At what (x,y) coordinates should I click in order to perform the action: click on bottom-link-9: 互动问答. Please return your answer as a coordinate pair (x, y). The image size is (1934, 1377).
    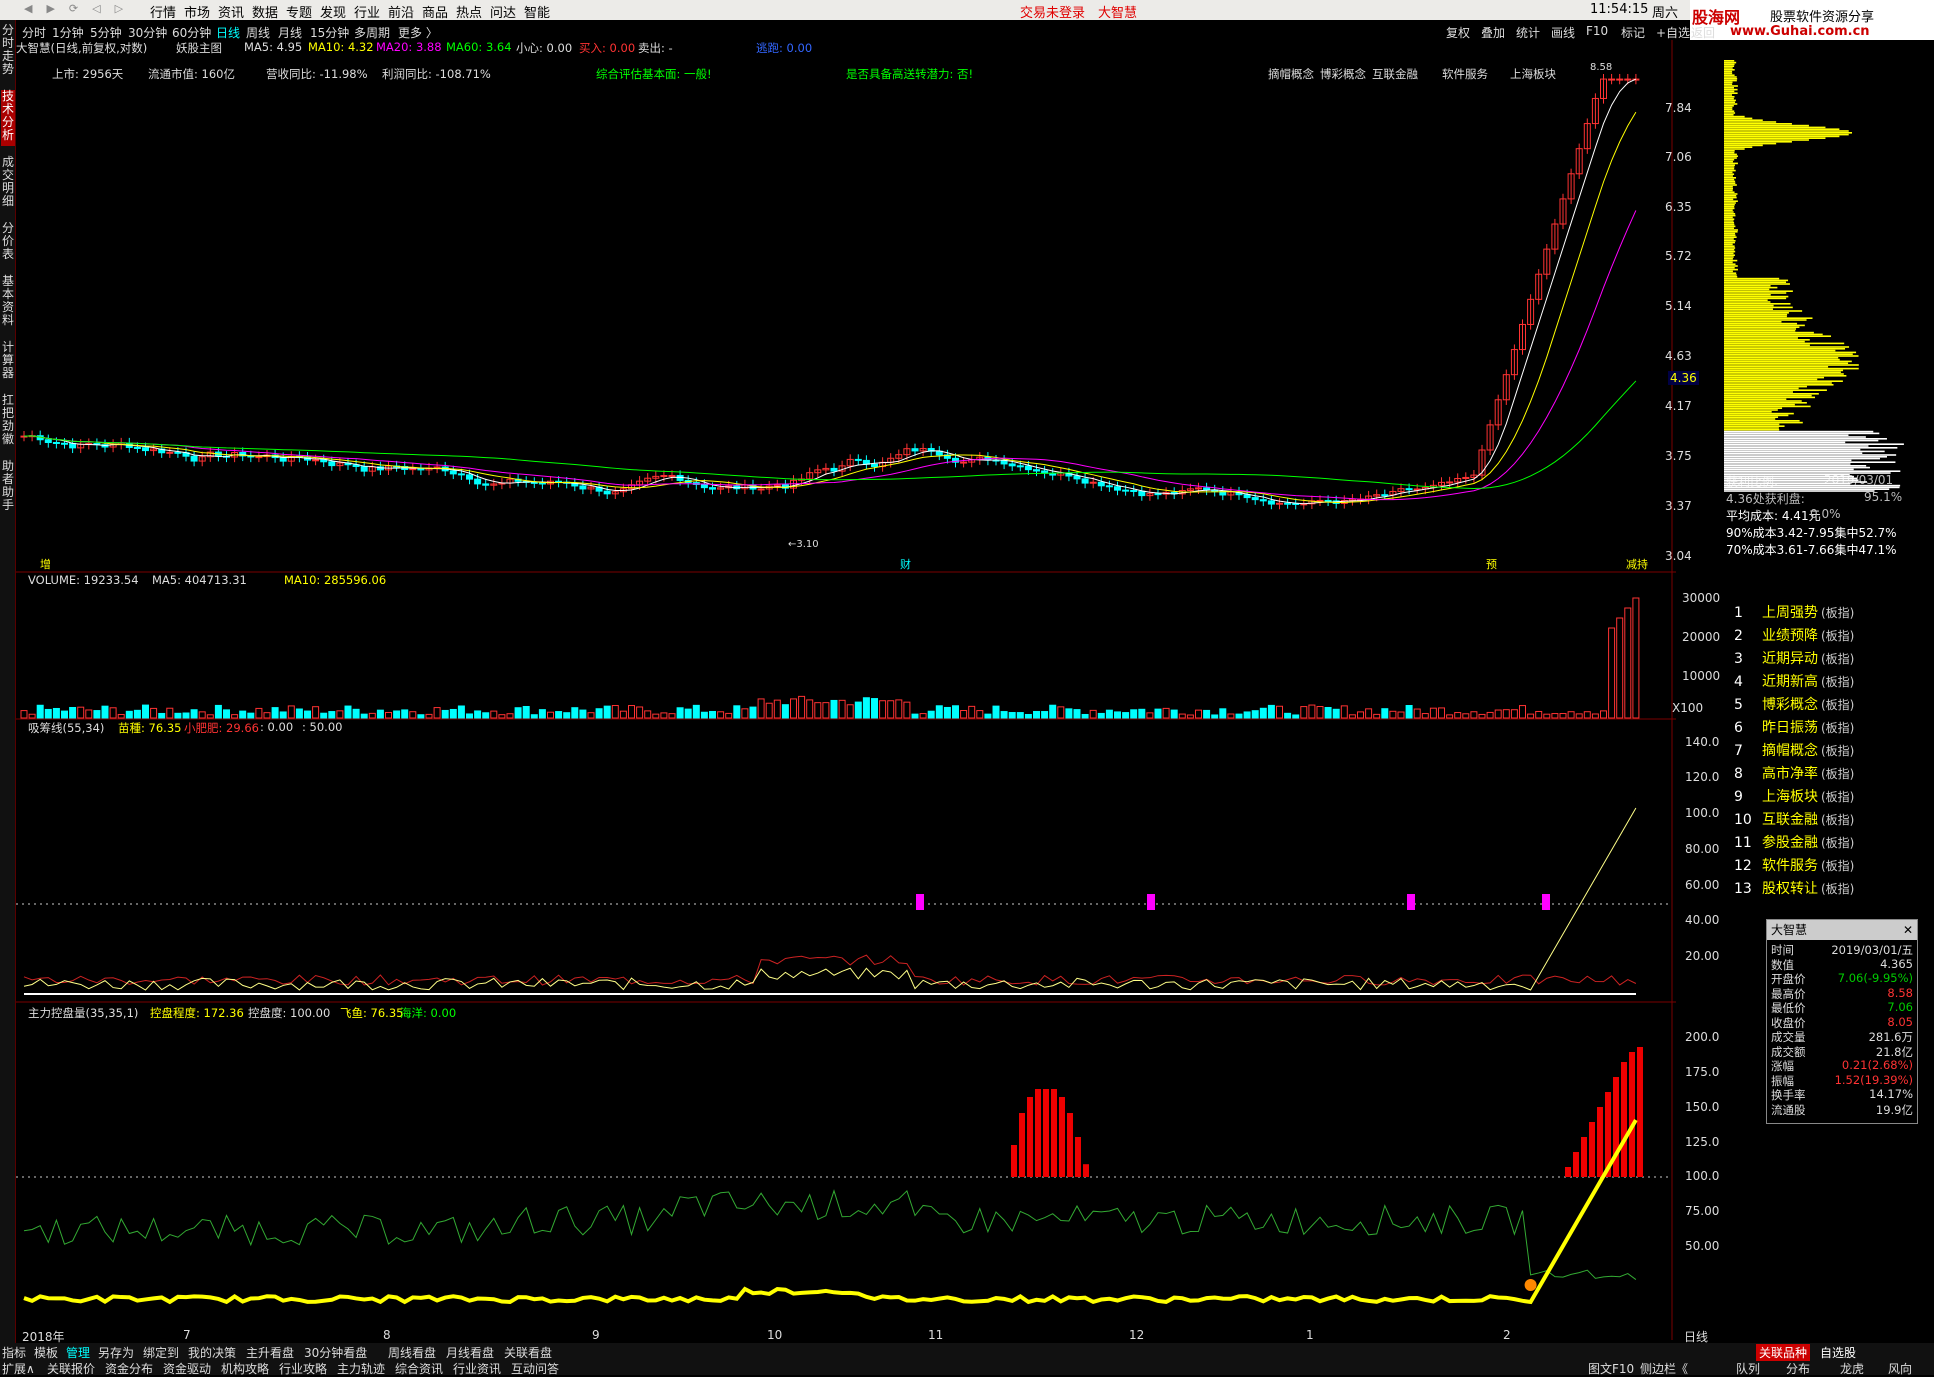
    Looking at the image, I should click on (535, 1368).